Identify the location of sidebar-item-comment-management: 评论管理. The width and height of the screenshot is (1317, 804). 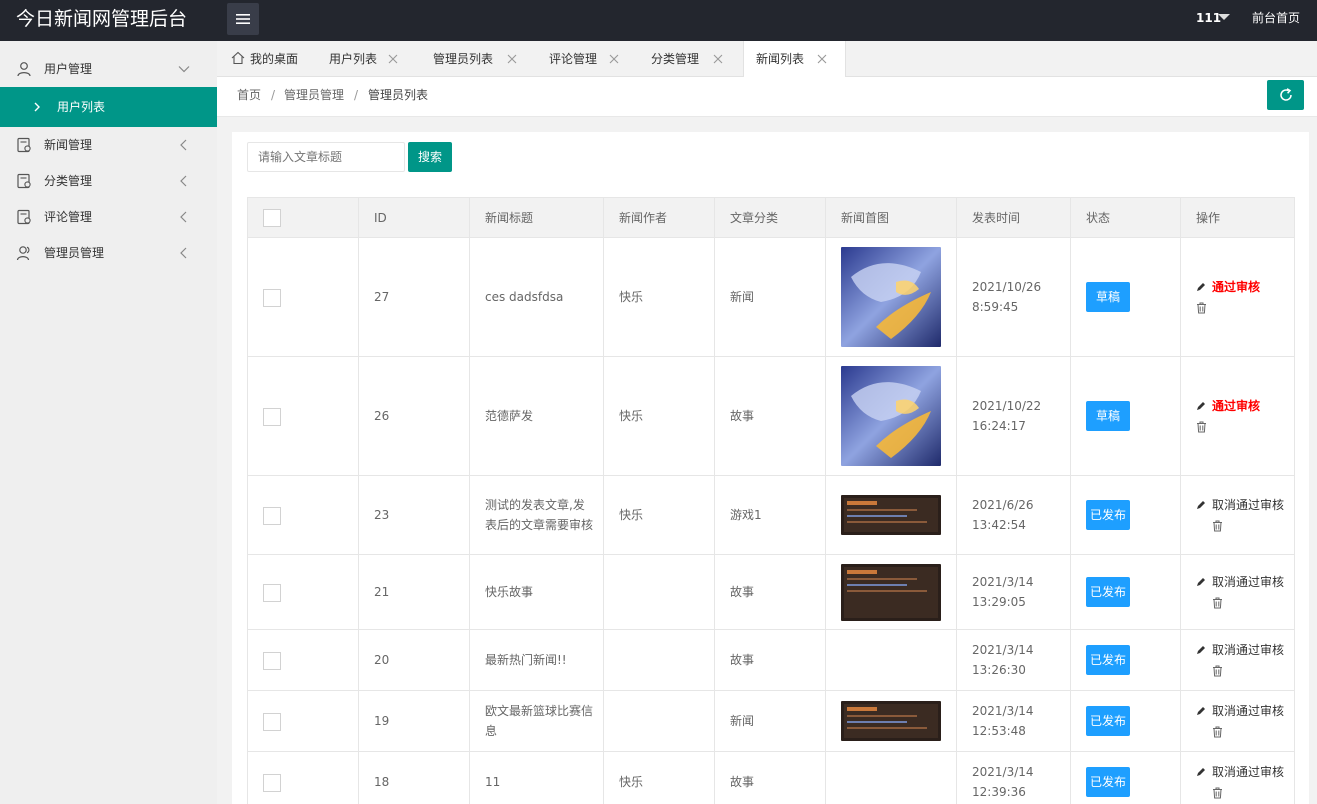
(108, 217).